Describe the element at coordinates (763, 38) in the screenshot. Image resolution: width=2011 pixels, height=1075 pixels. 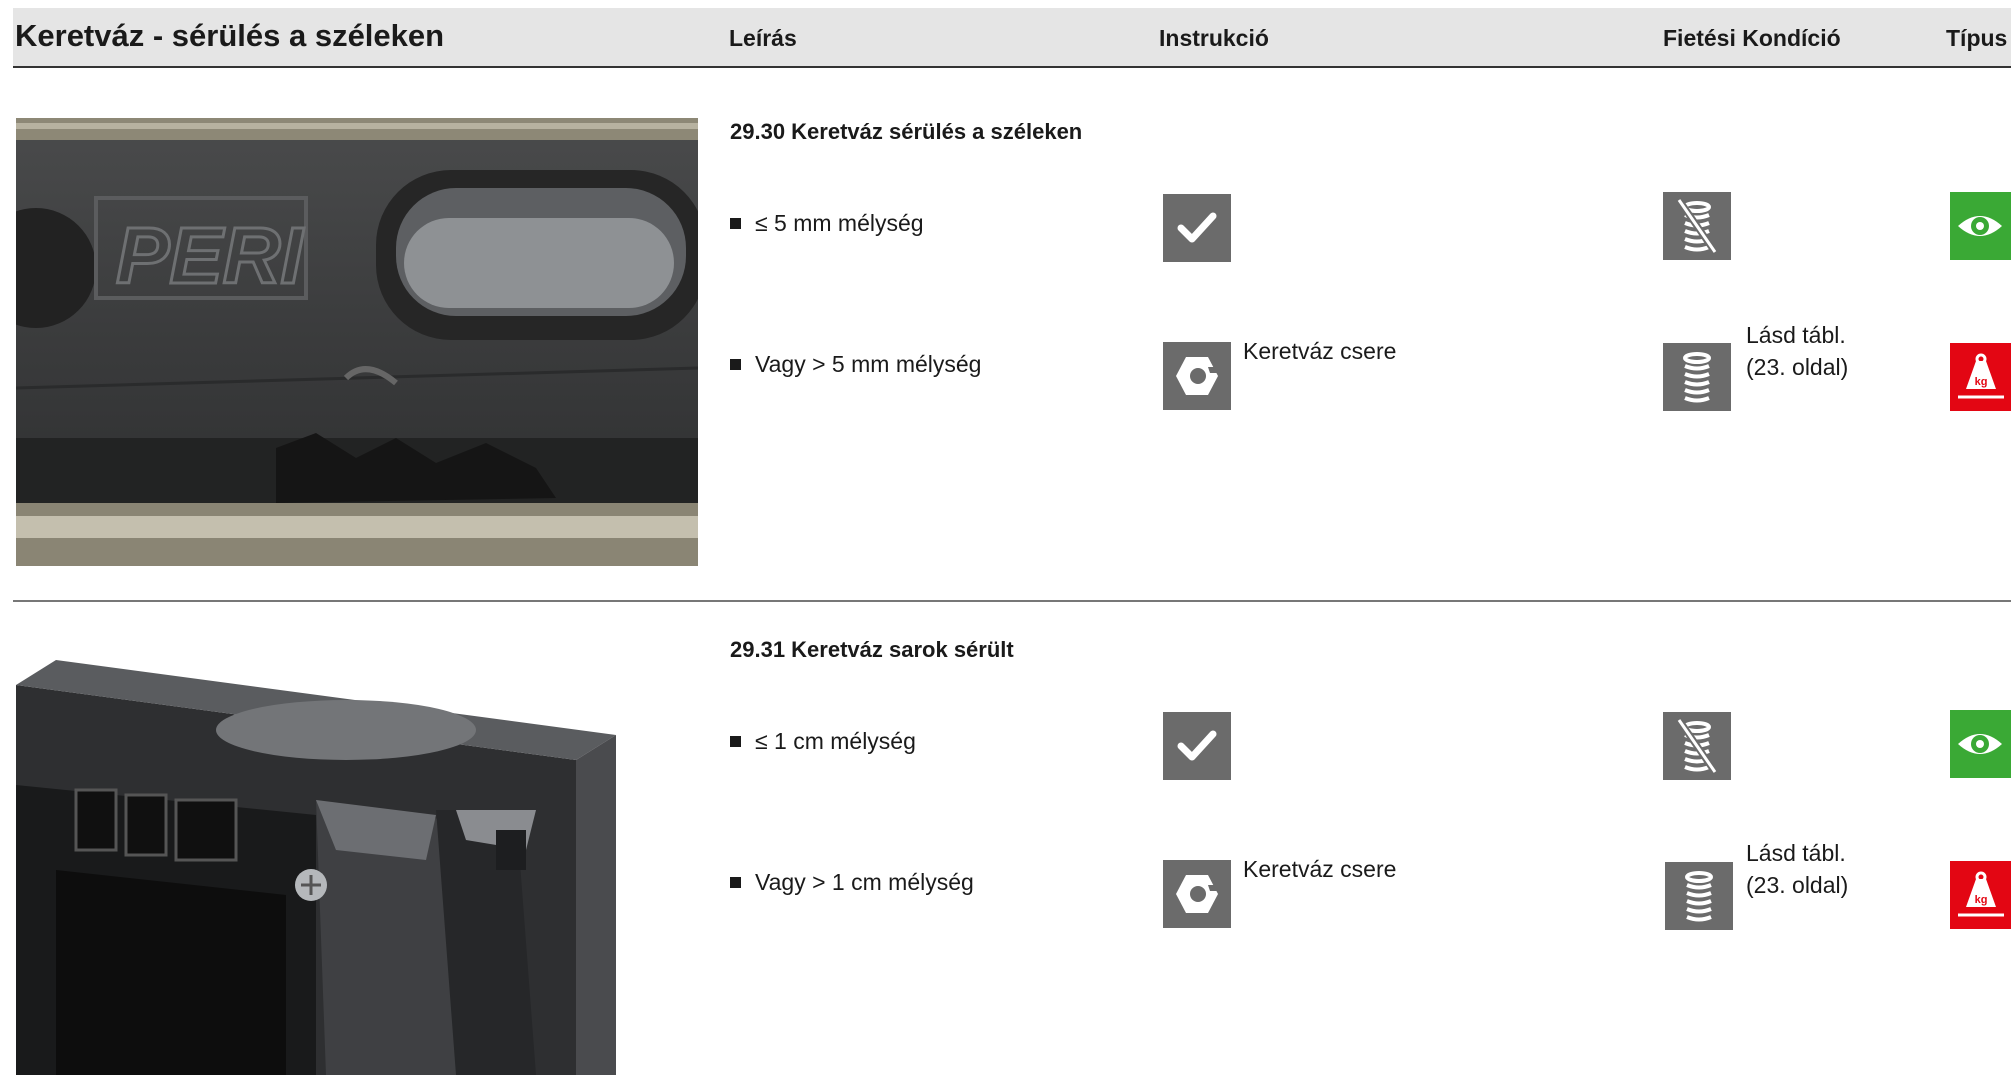
I see `column-header-description: Leírás` at that location.